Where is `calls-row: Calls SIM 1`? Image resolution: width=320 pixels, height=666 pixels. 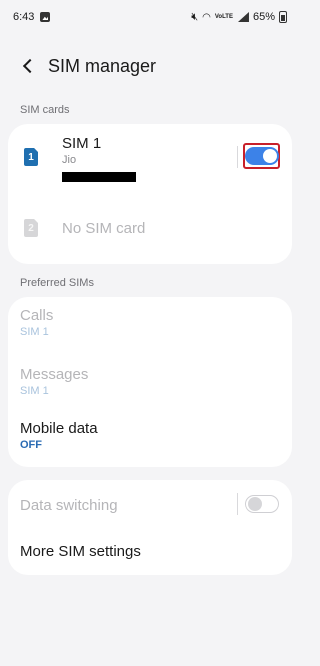
calls-row: Calls SIM 1 is located at coordinates (150, 323).